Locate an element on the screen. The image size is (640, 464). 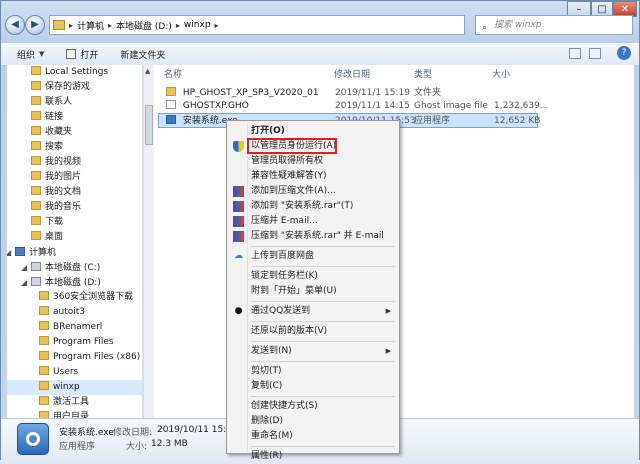
nav-item: 搜索 is located at coordinates (74, 147).